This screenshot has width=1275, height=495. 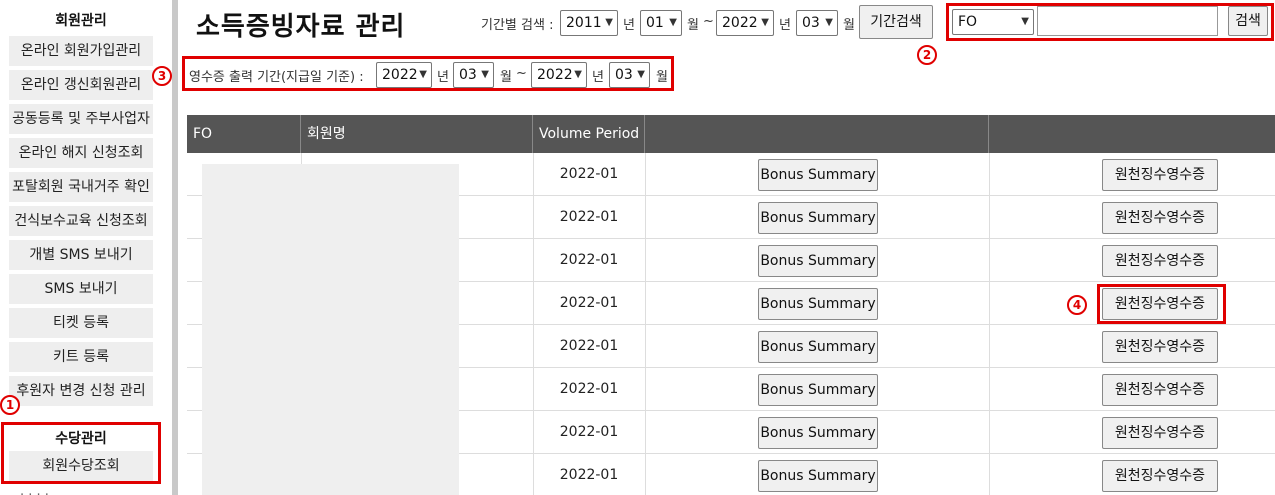 I want to click on to-month-unit: 월, so click(x=849, y=25).